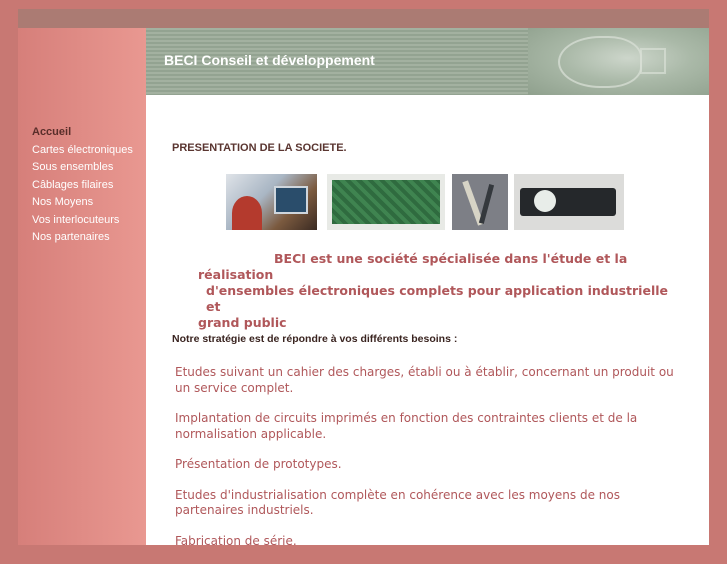 The image size is (727, 564). I want to click on nav-item-cablages-filaires: Câblages filaires, so click(82, 186).